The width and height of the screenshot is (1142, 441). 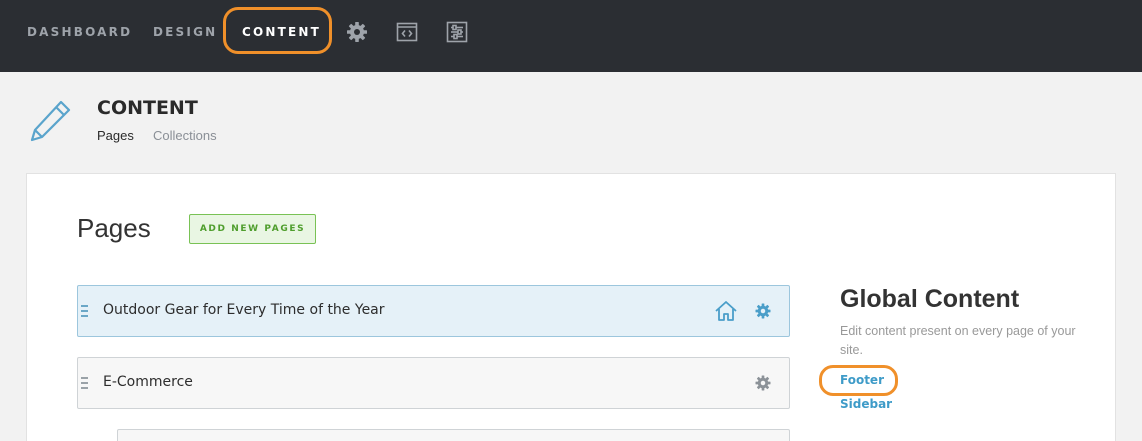 I want to click on tab-collections: Collections, so click(x=185, y=135).